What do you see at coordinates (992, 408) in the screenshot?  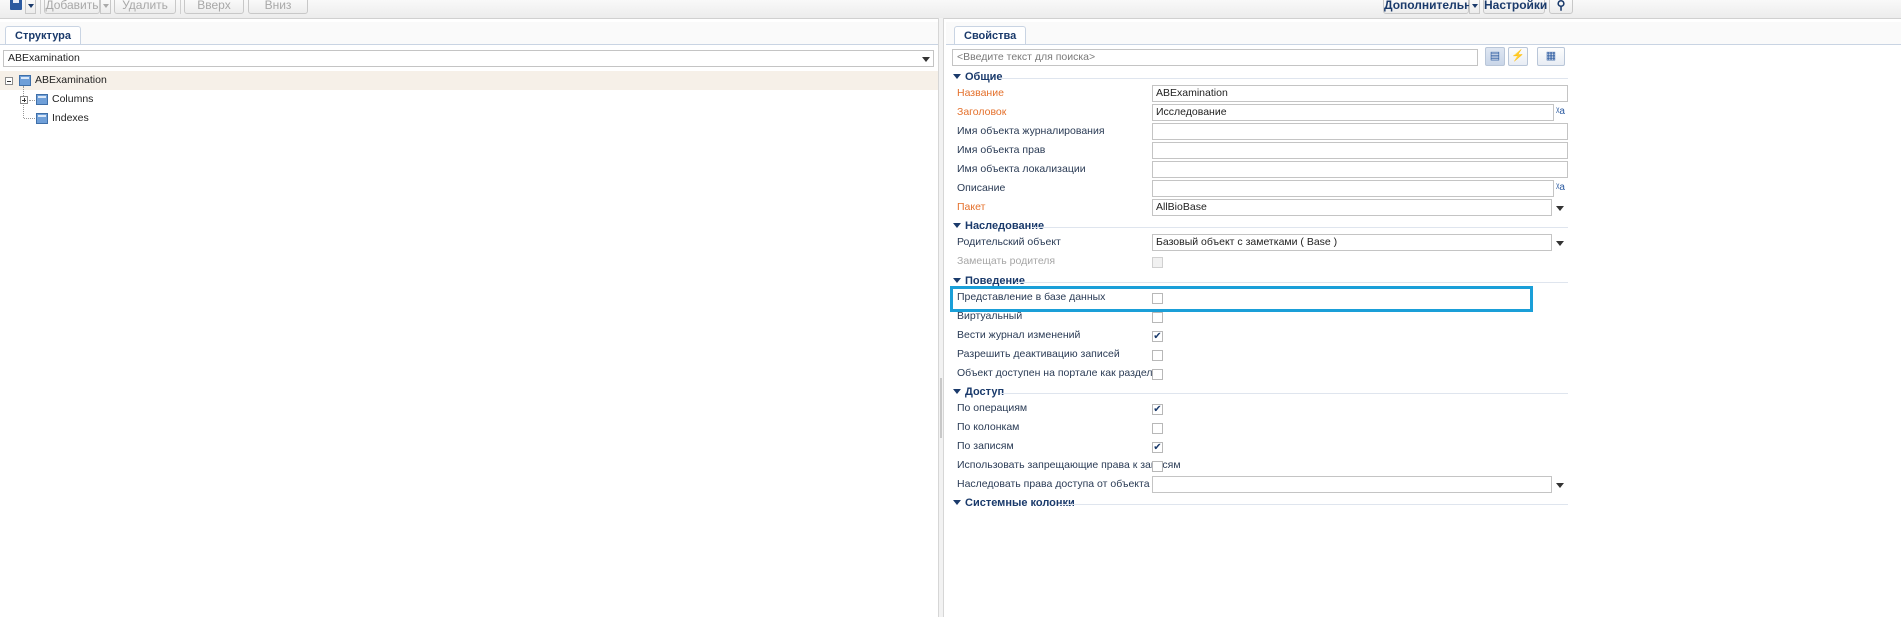 I see `by-operations-label: По операциям` at bounding box center [992, 408].